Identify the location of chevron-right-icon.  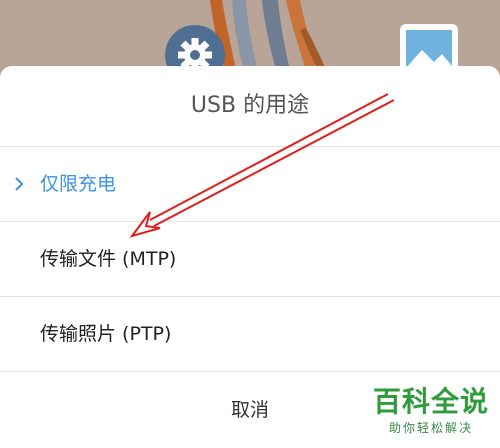
(19, 184).